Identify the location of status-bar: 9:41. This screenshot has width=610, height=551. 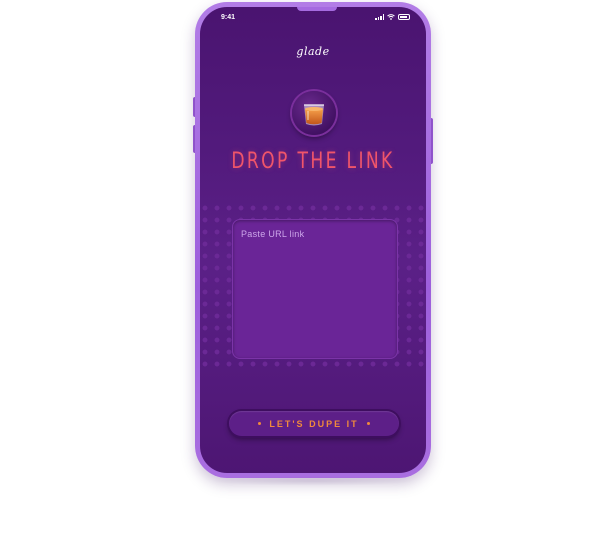
(313, 17).